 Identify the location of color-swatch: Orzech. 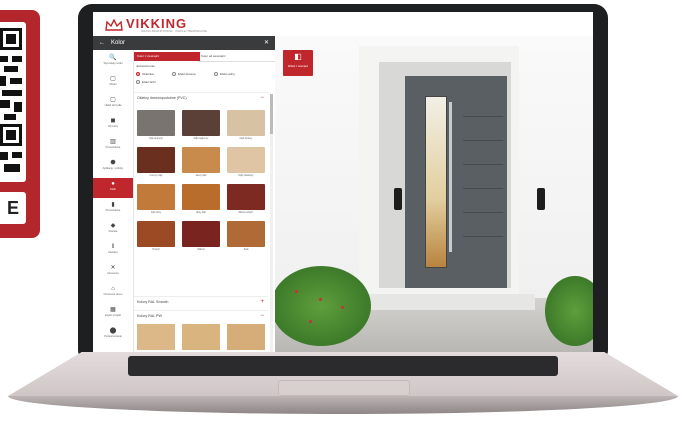
(156, 236).